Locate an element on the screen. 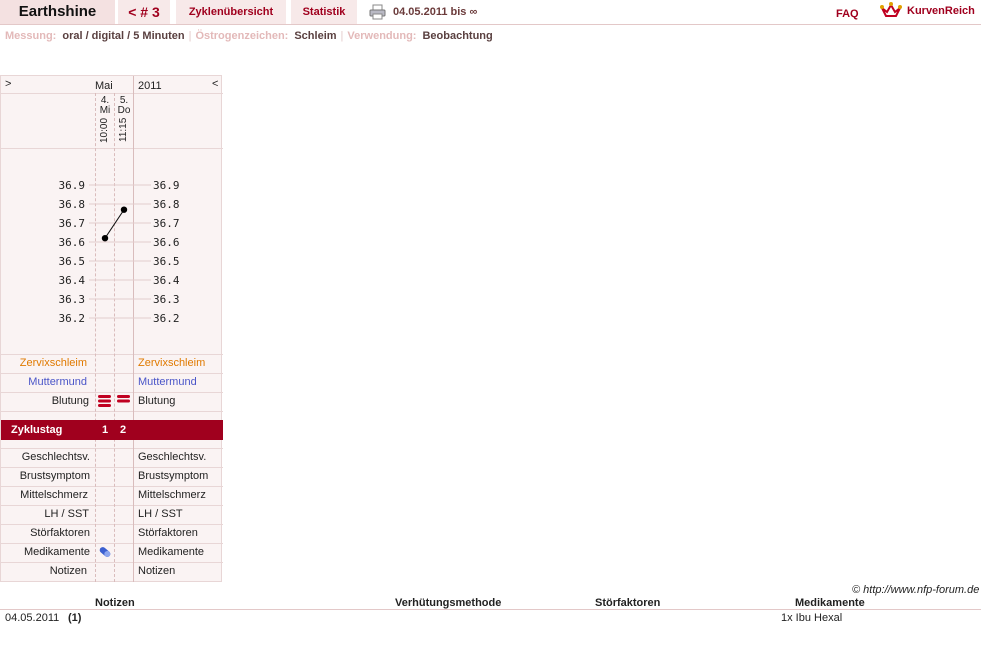  pill-icon is located at coordinates (105, 552).